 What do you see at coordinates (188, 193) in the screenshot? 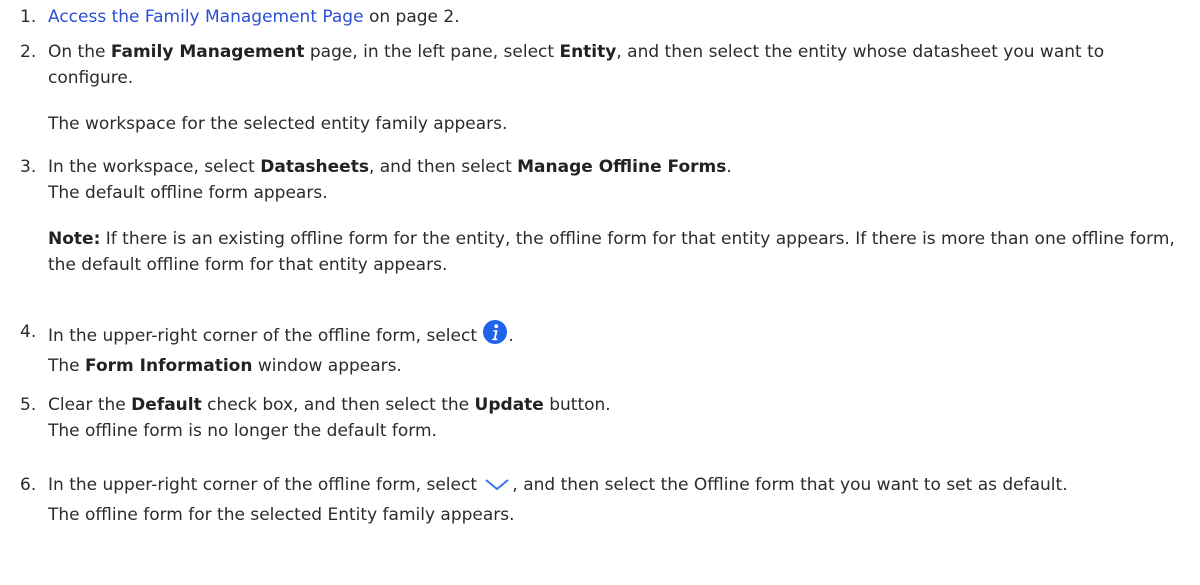
I see `step-result: The default offline form appears.` at bounding box center [188, 193].